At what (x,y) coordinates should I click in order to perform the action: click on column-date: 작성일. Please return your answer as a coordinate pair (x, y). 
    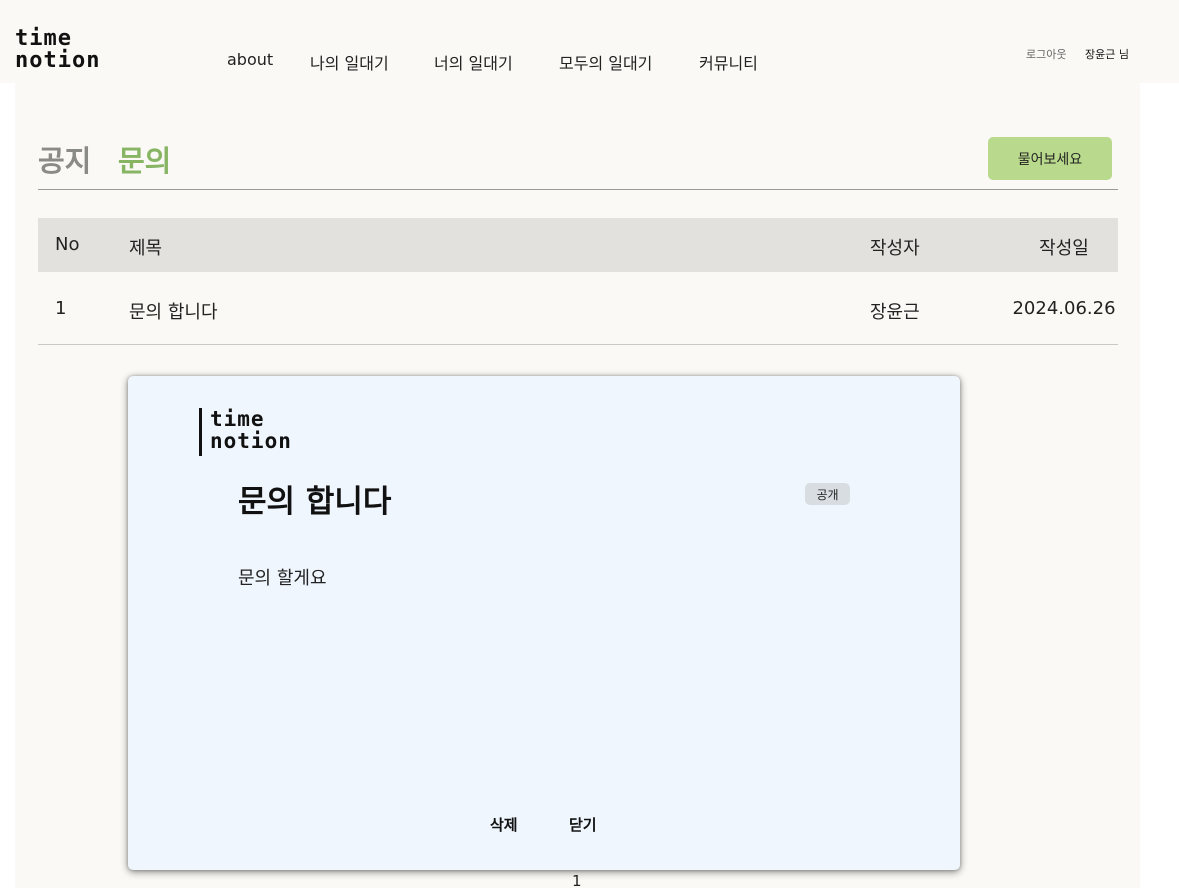
    Looking at the image, I should click on (1064, 248).